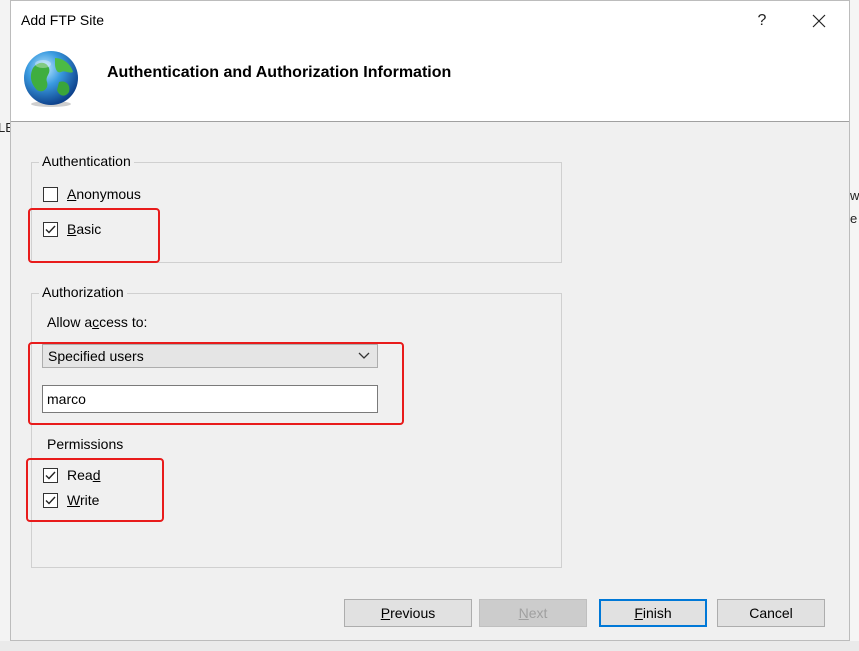 This screenshot has width=859, height=651. I want to click on close-button, so click(819, 21).